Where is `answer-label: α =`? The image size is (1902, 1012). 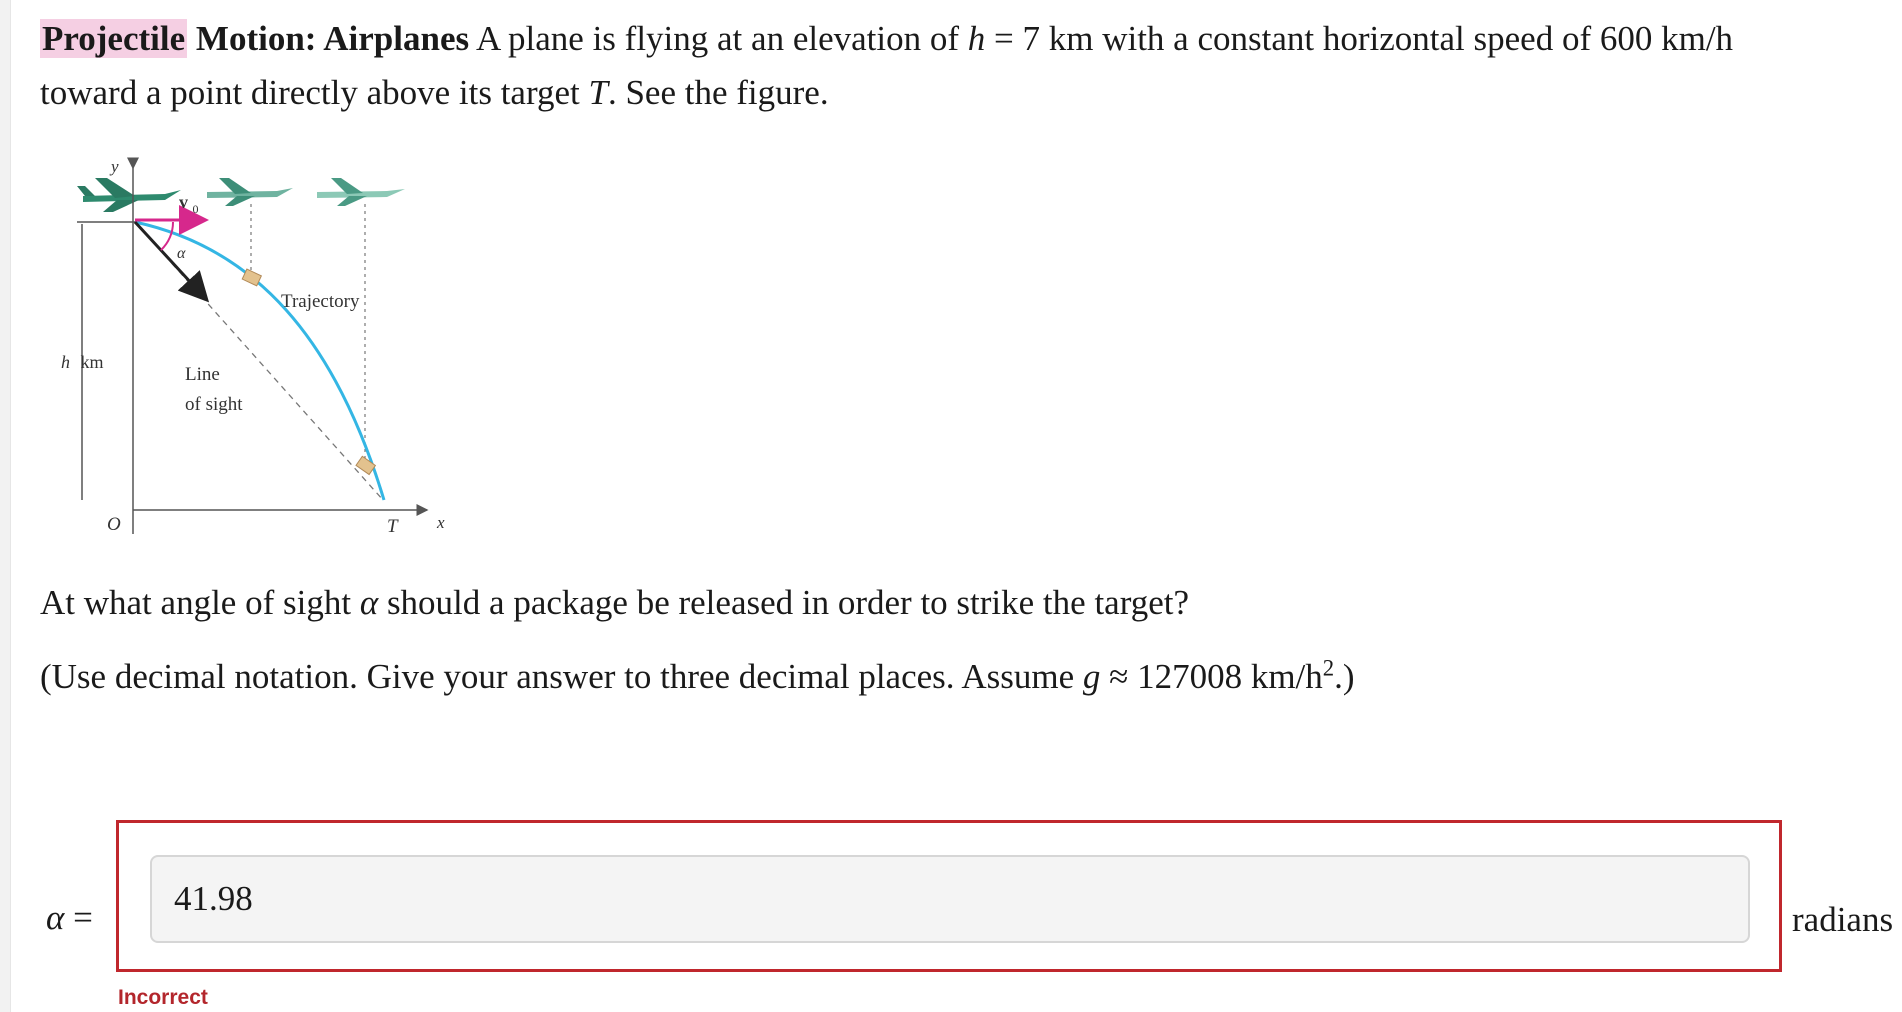
answer-label: α = is located at coordinates (69, 917).